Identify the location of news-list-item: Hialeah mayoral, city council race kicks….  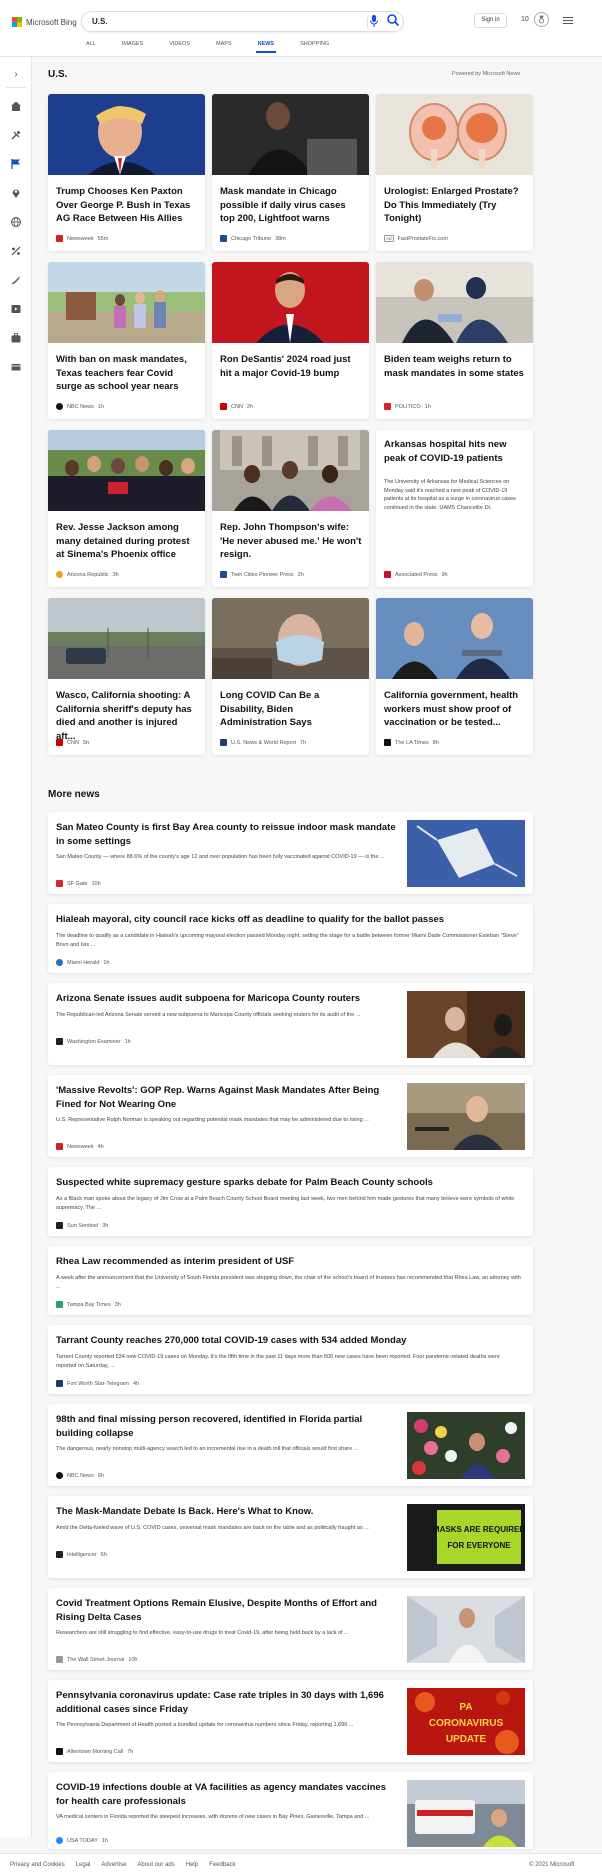
(290, 938).